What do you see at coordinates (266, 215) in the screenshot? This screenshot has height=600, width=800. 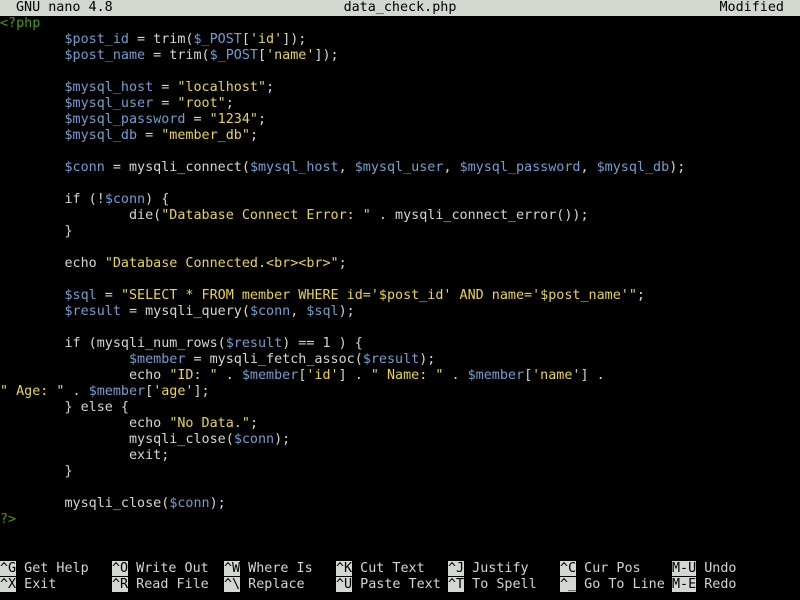 I see `code-token: "Database Connect Error: "` at bounding box center [266, 215].